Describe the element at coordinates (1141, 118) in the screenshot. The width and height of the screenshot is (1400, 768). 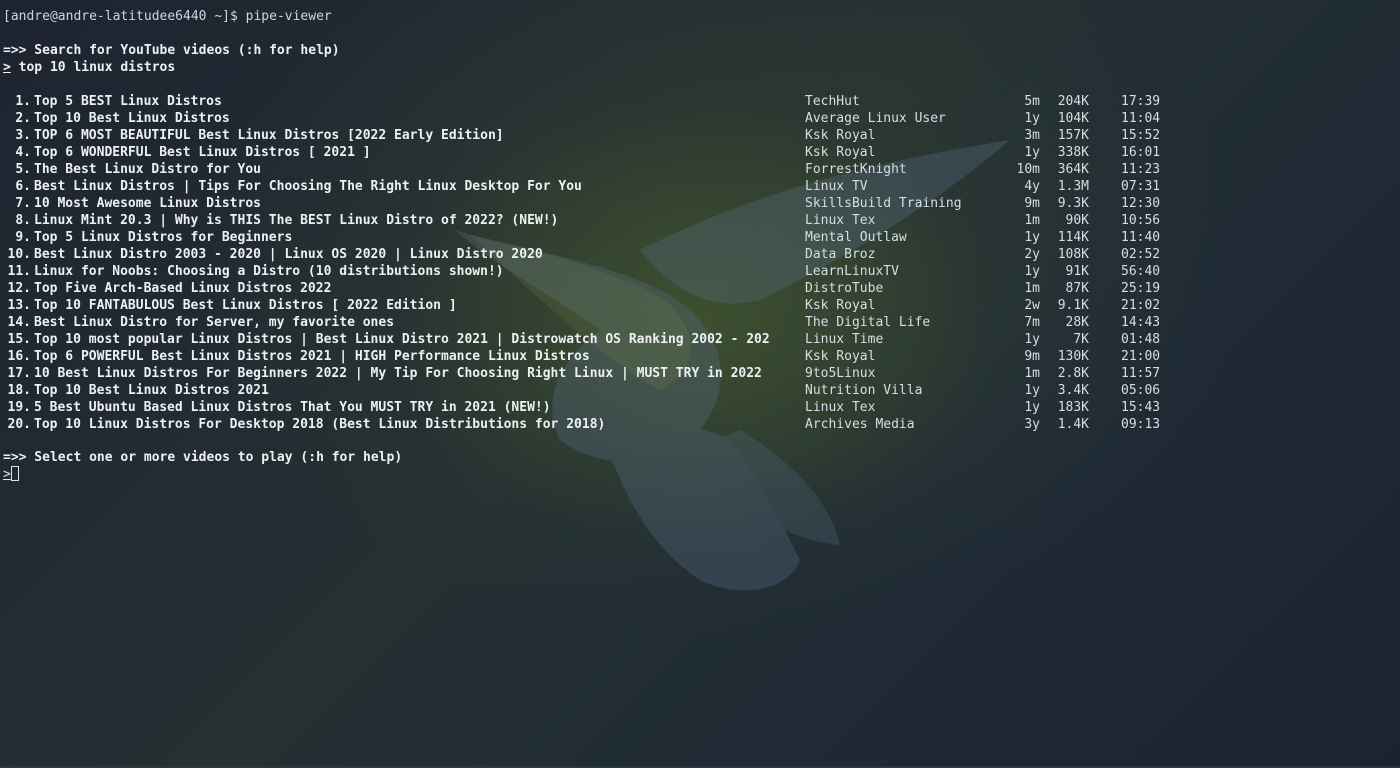
I see `result-duration: 11:04` at that location.